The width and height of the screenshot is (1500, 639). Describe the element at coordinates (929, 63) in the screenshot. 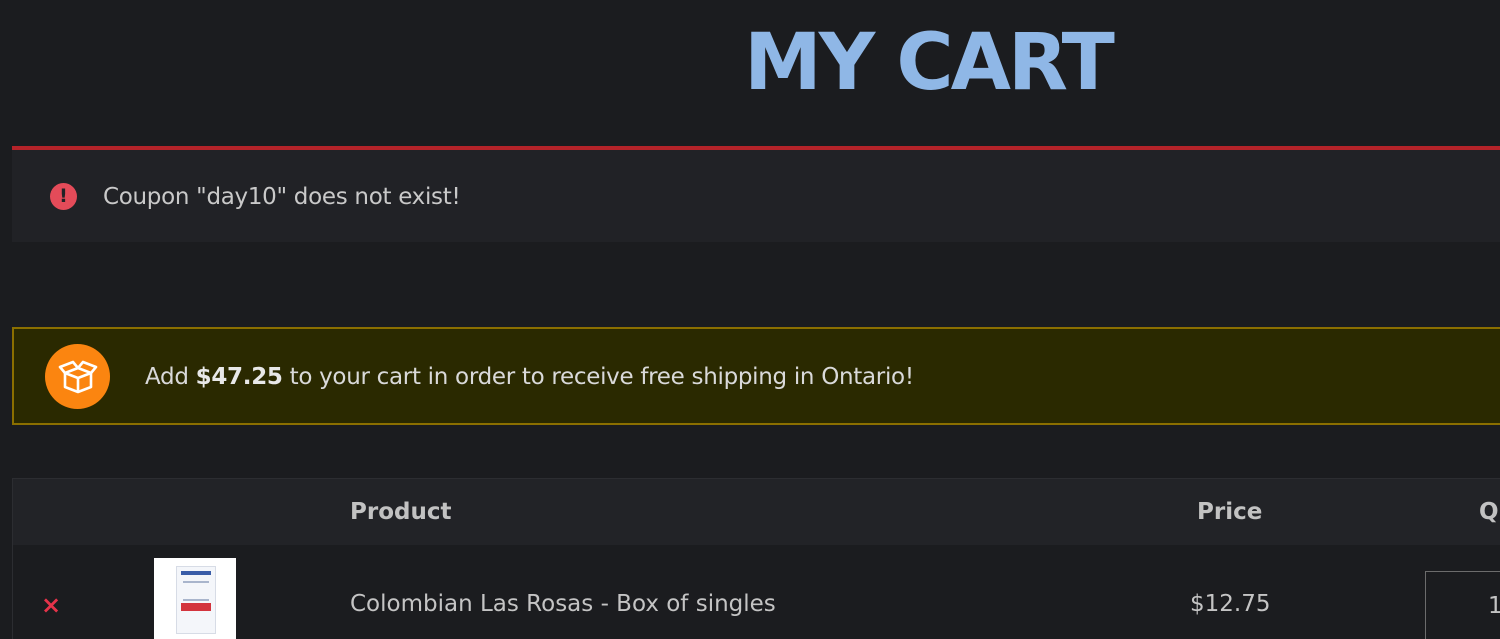

I see `page-title: MY CART` at that location.